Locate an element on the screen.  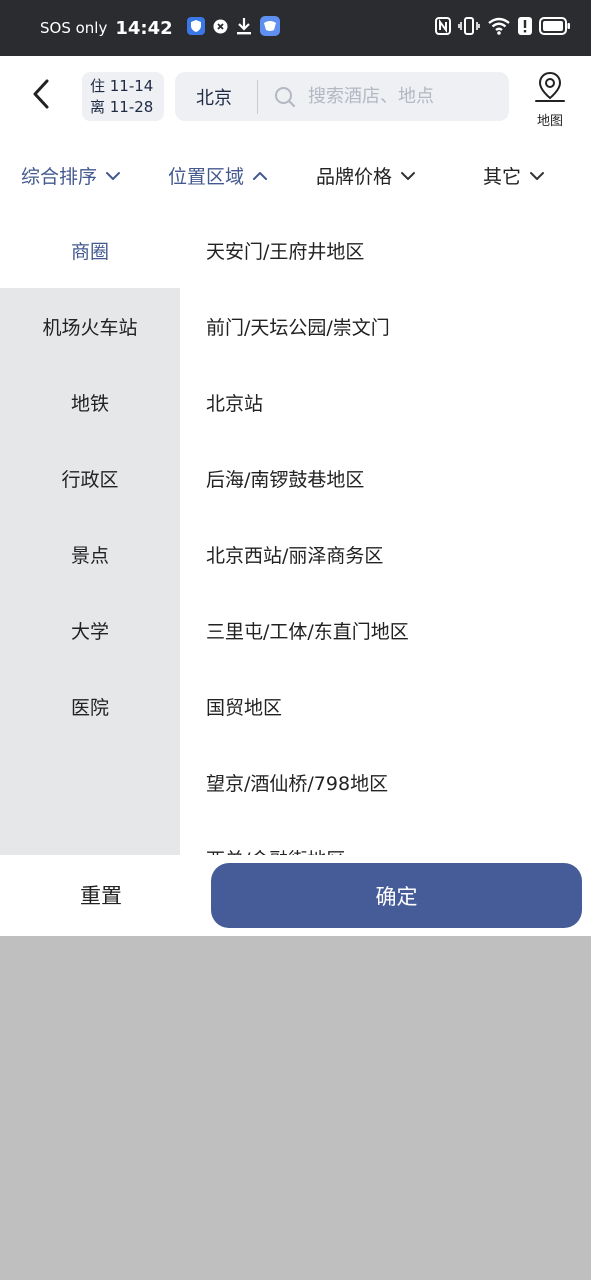
app-notification-icon is located at coordinates (269, 28).